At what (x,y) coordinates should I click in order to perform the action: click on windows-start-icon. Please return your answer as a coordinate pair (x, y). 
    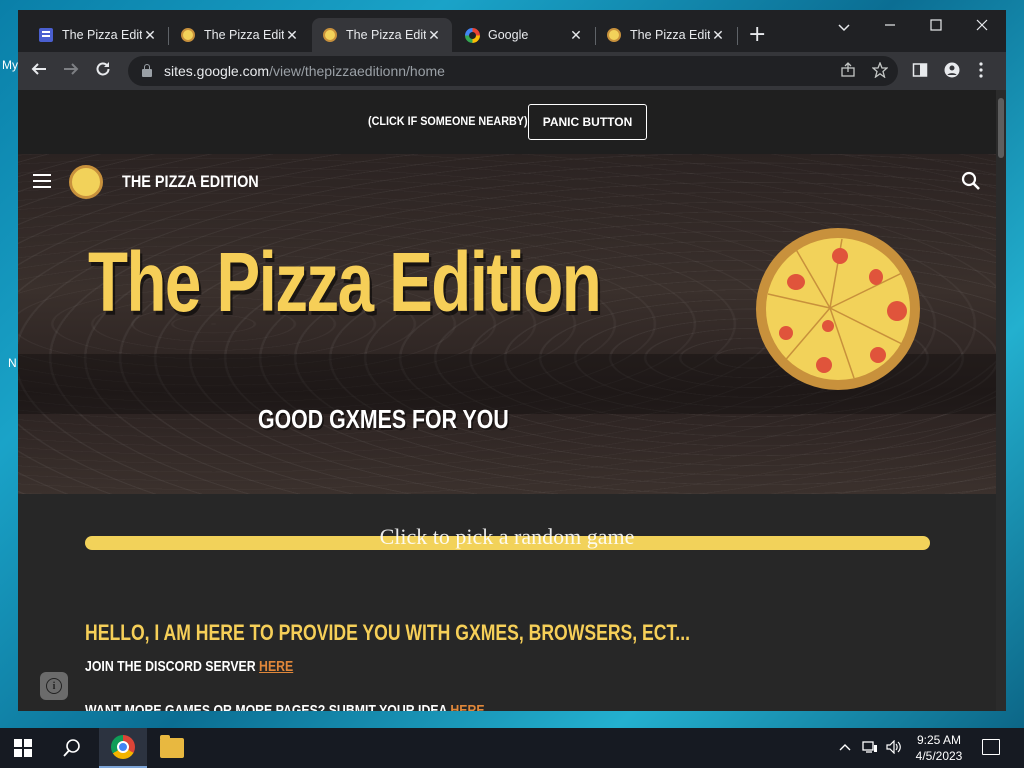
    Looking at the image, I should click on (23, 748).